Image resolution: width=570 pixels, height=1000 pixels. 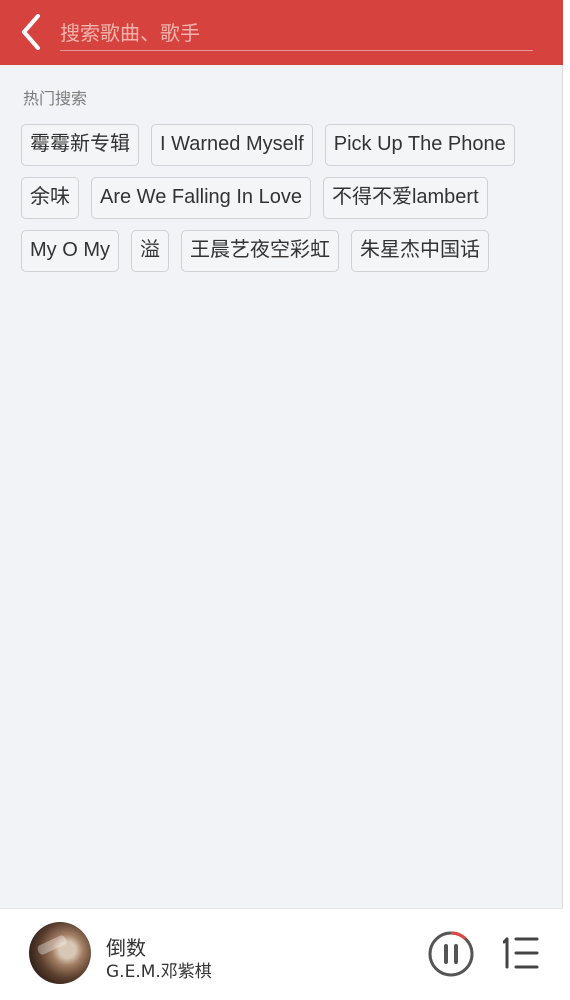 What do you see at coordinates (60, 953) in the screenshot?
I see `album-art` at bounding box center [60, 953].